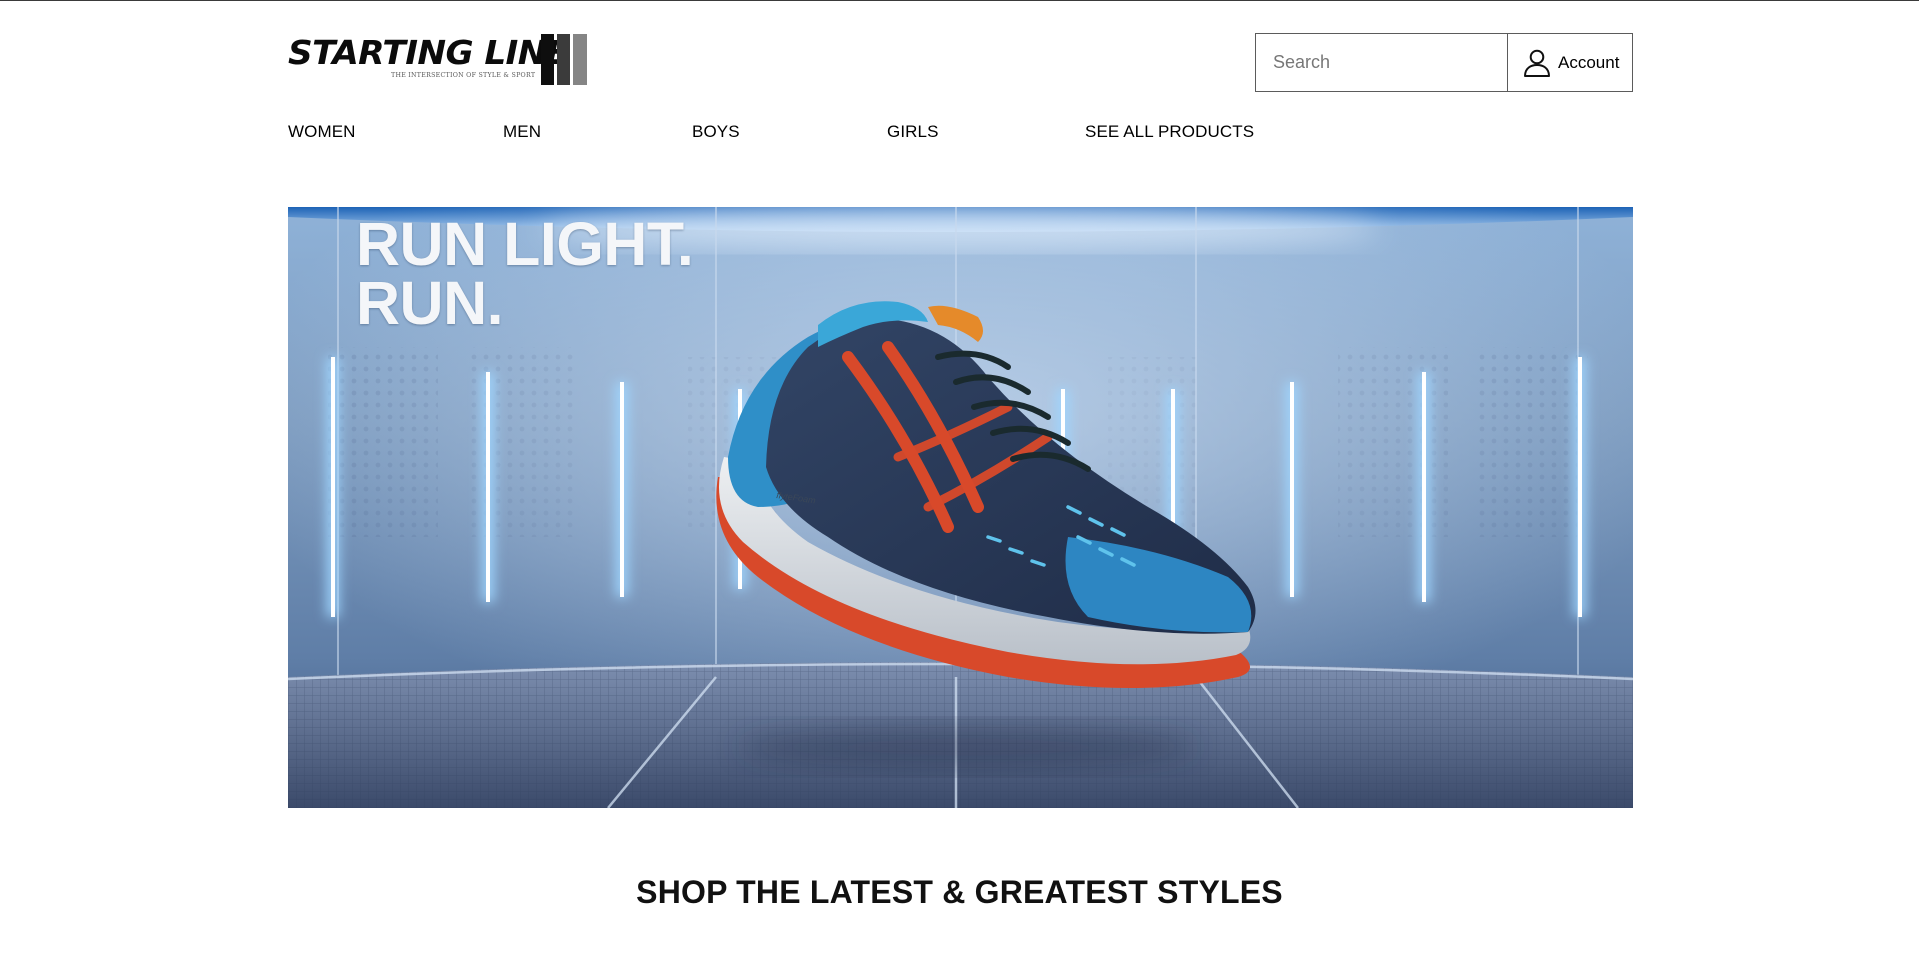 This screenshot has width=1919, height=959. What do you see at coordinates (322, 132) in the screenshot?
I see `nav-item-women: WOMEN` at bounding box center [322, 132].